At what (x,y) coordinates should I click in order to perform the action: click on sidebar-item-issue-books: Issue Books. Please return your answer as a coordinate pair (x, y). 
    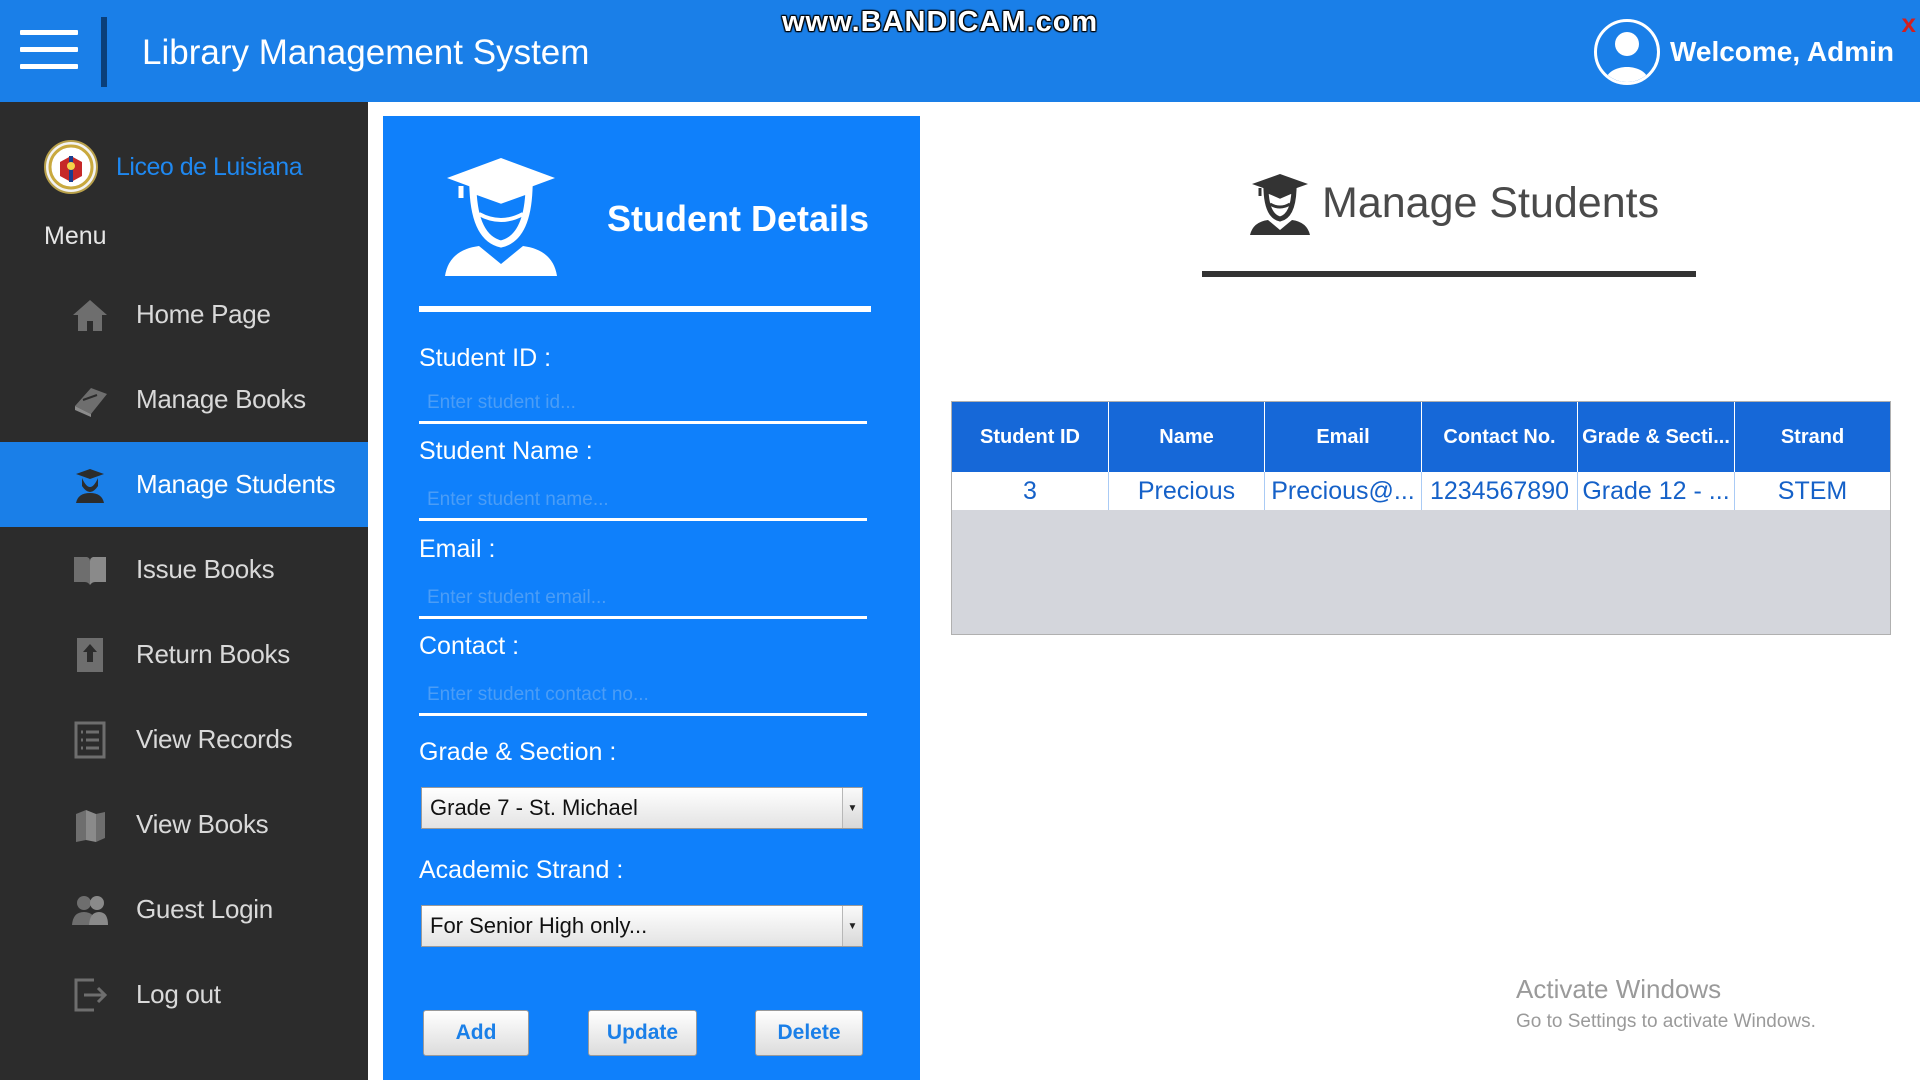
    Looking at the image, I should click on (184, 569).